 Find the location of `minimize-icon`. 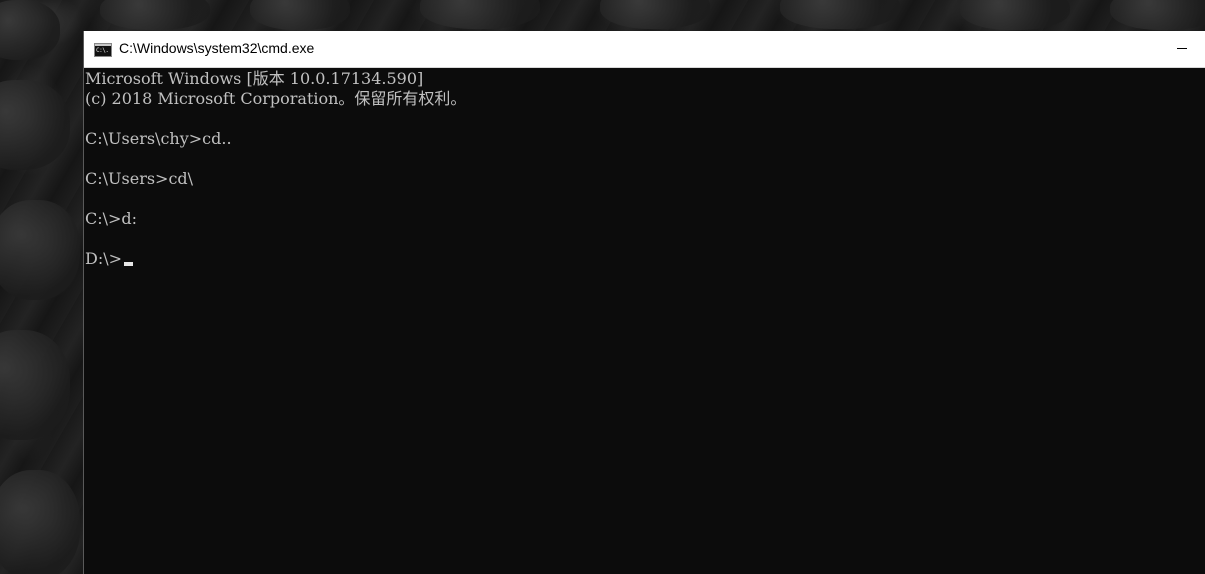

minimize-icon is located at coordinates (1182, 48).